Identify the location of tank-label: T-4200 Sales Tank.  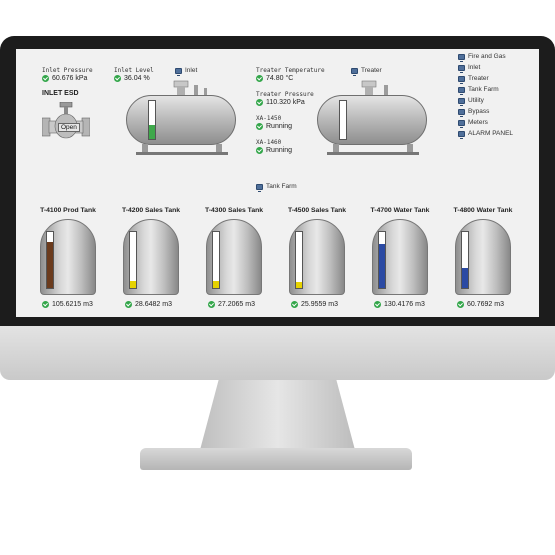
(151, 210).